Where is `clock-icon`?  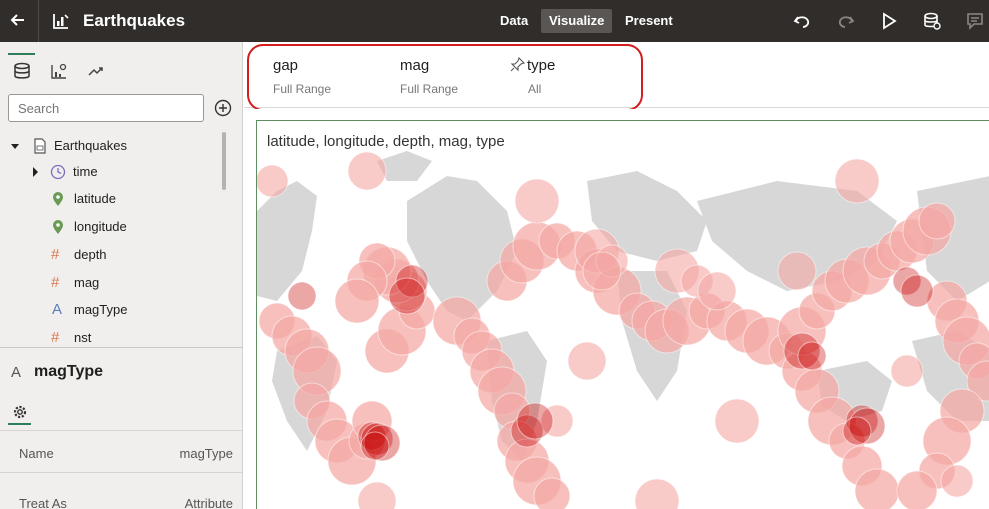 clock-icon is located at coordinates (58, 172).